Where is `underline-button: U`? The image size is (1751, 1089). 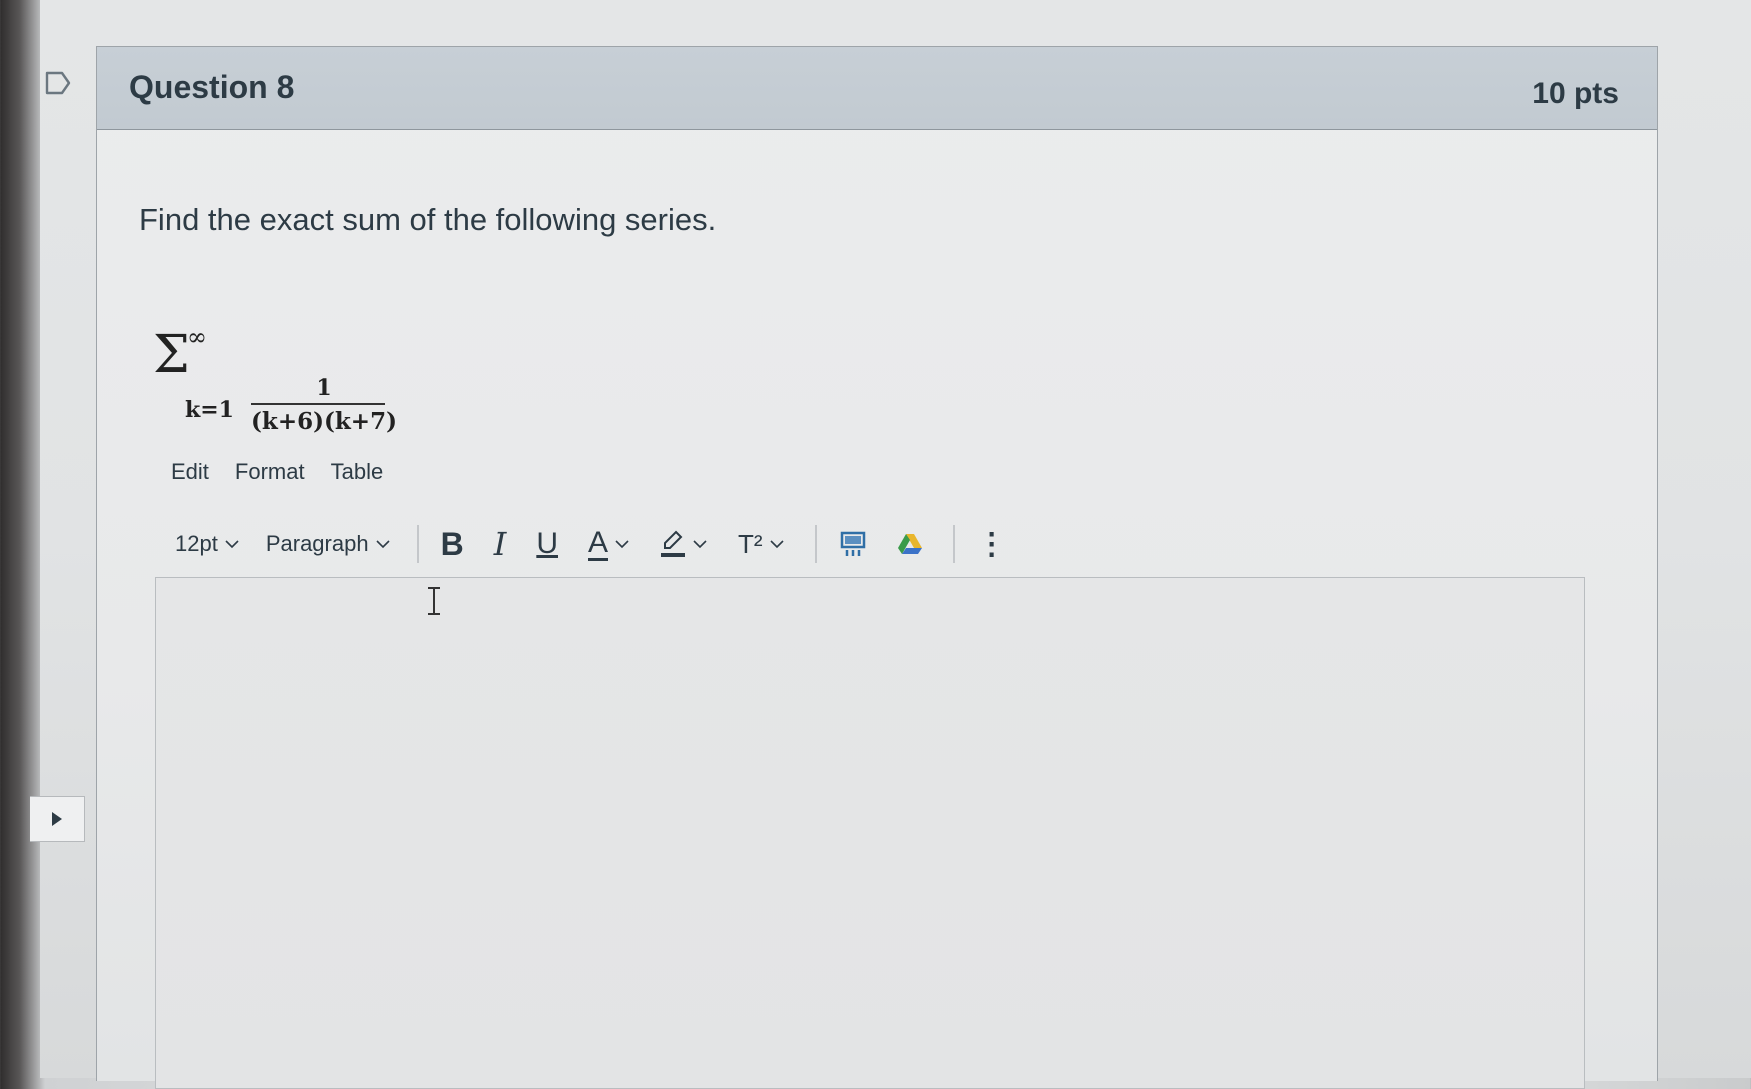 underline-button: U is located at coordinates (547, 544).